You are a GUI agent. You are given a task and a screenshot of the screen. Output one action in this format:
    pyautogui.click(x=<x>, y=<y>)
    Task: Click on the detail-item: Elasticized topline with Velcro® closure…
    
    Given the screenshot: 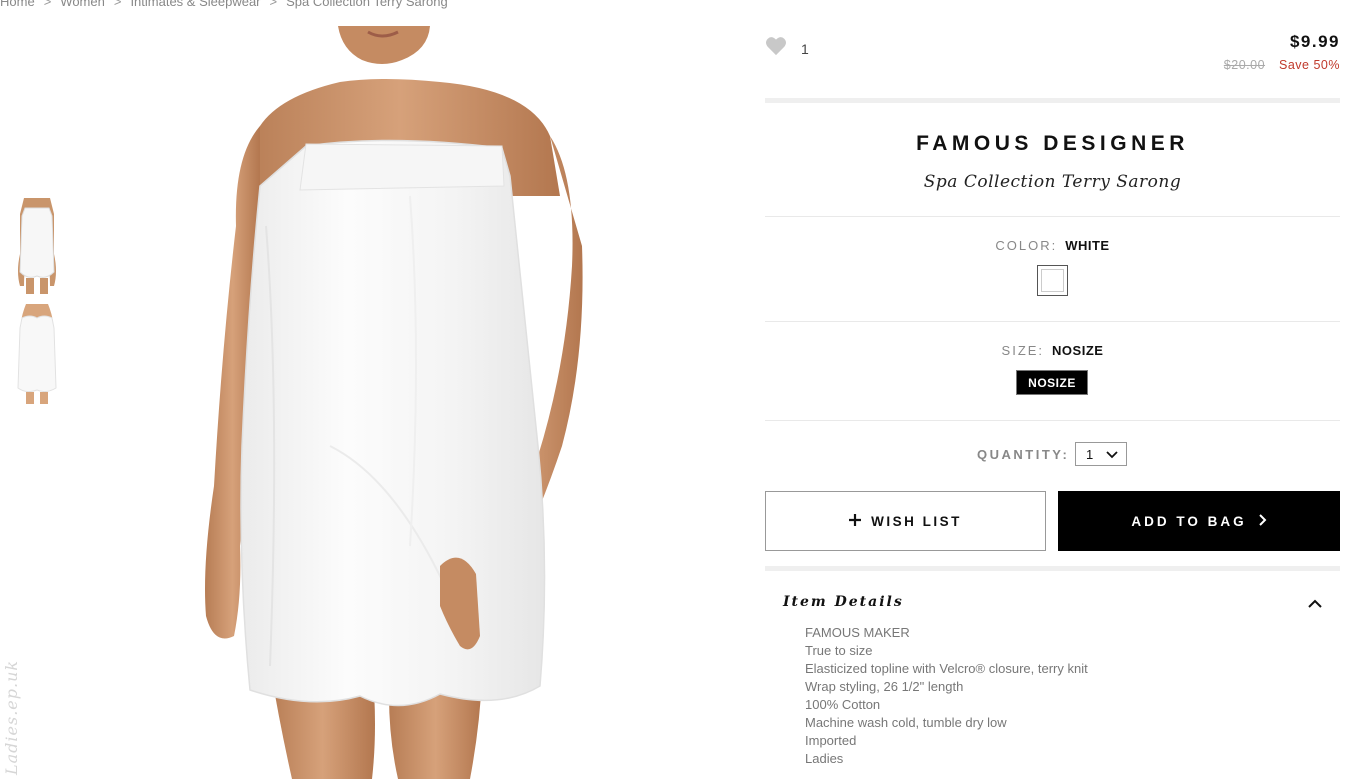 What is the action you would take?
    pyautogui.click(x=946, y=668)
    